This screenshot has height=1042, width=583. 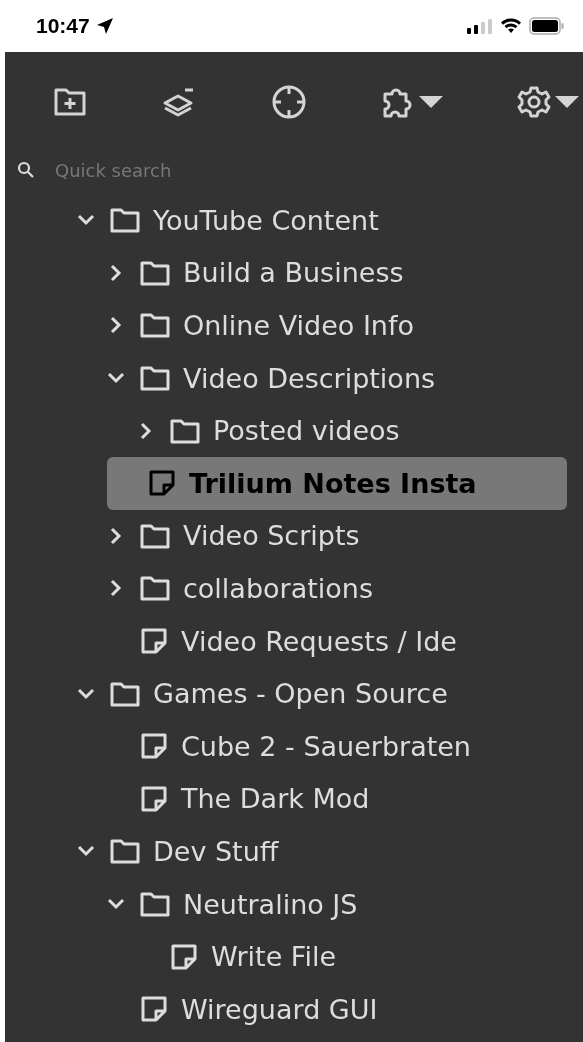 What do you see at coordinates (300, 694) in the screenshot?
I see `tree-item: Games - Open Source` at bounding box center [300, 694].